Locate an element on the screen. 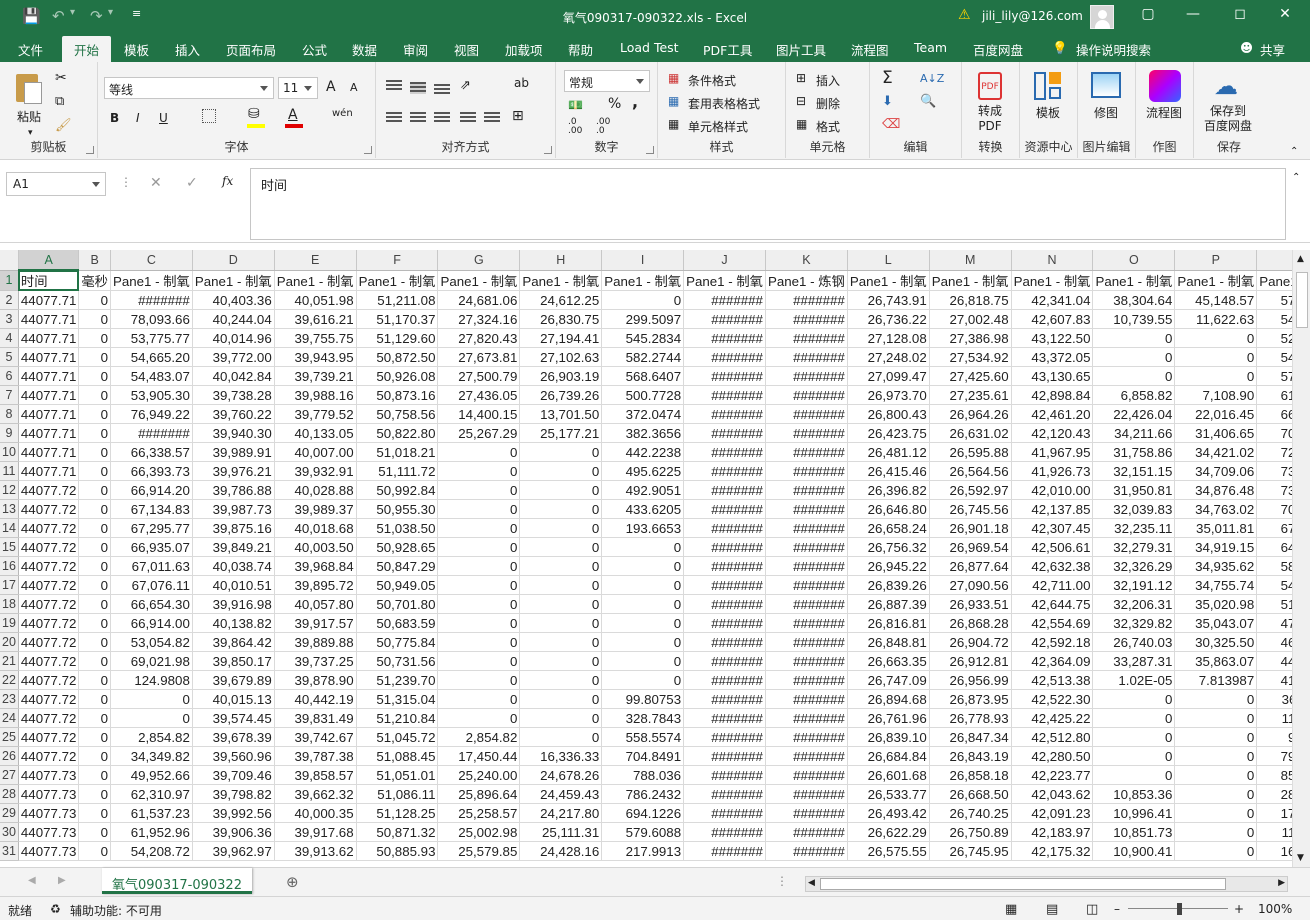 The height and width of the screenshot is (920, 1310). data-cell: 42,137.85 is located at coordinates (1052, 509).